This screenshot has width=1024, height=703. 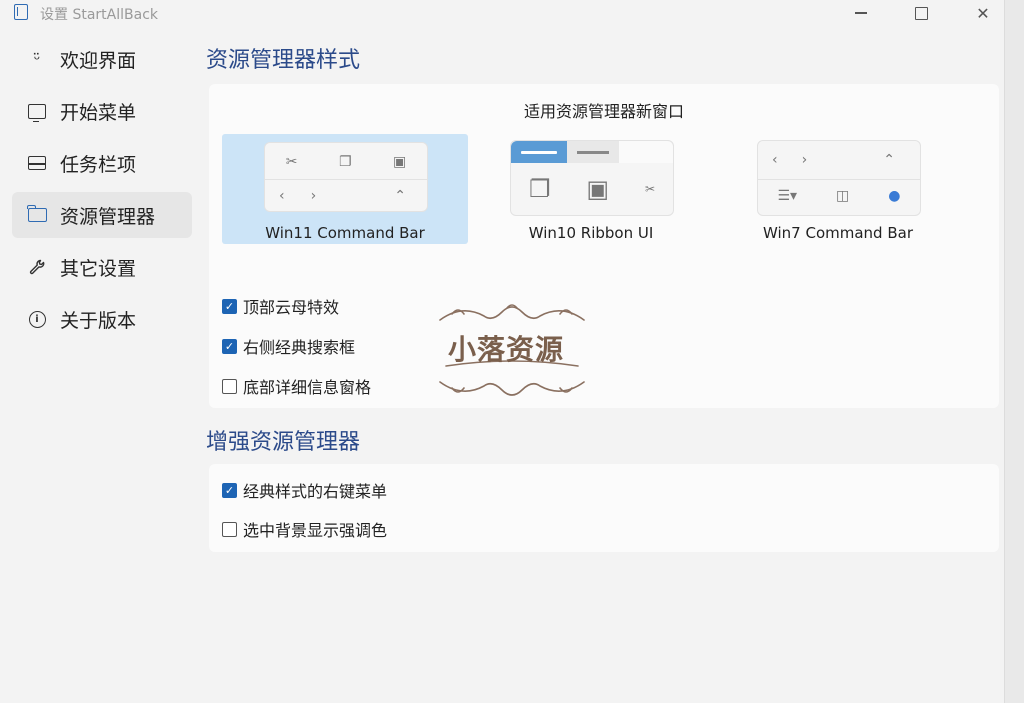 I want to click on window-edge, so click(x=1014, y=351).